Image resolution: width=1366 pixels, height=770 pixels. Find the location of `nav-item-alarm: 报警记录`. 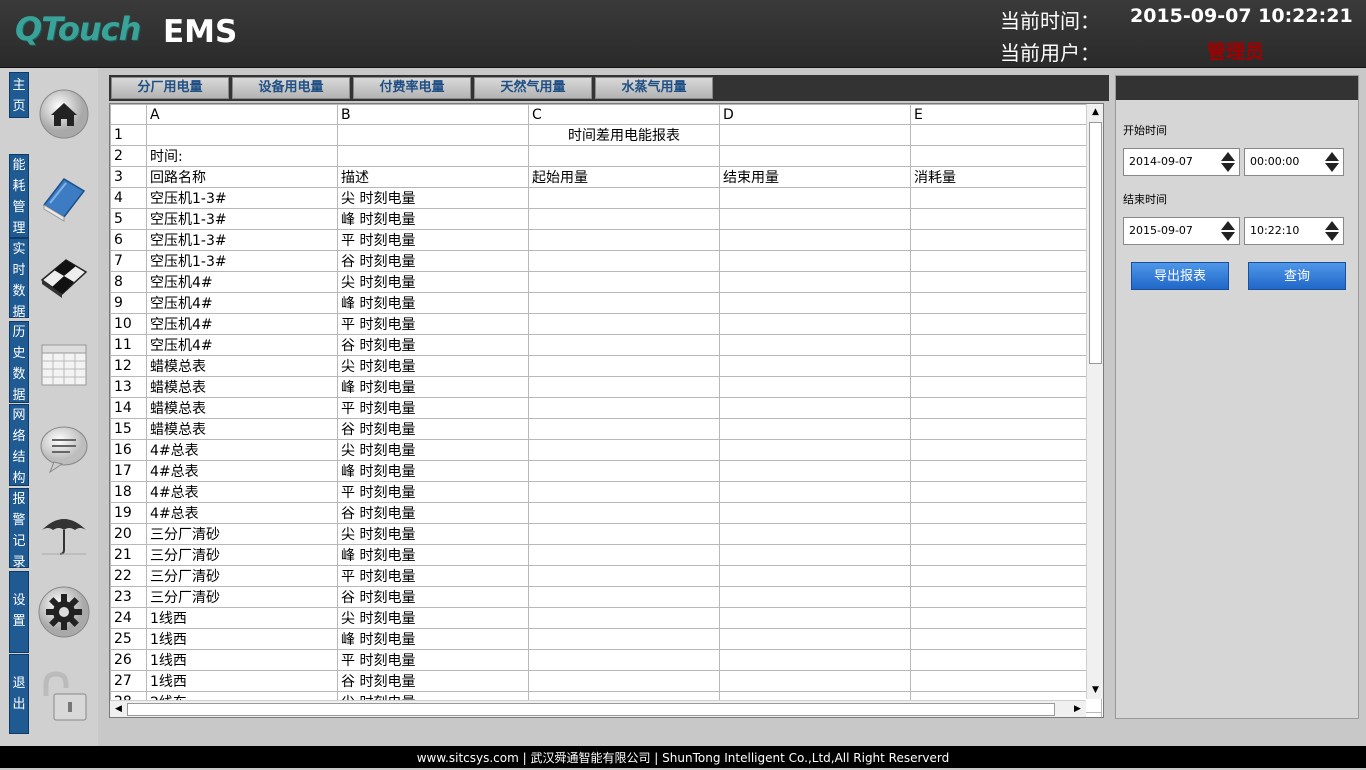

nav-item-alarm: 报警记录 is located at coordinates (19, 529).